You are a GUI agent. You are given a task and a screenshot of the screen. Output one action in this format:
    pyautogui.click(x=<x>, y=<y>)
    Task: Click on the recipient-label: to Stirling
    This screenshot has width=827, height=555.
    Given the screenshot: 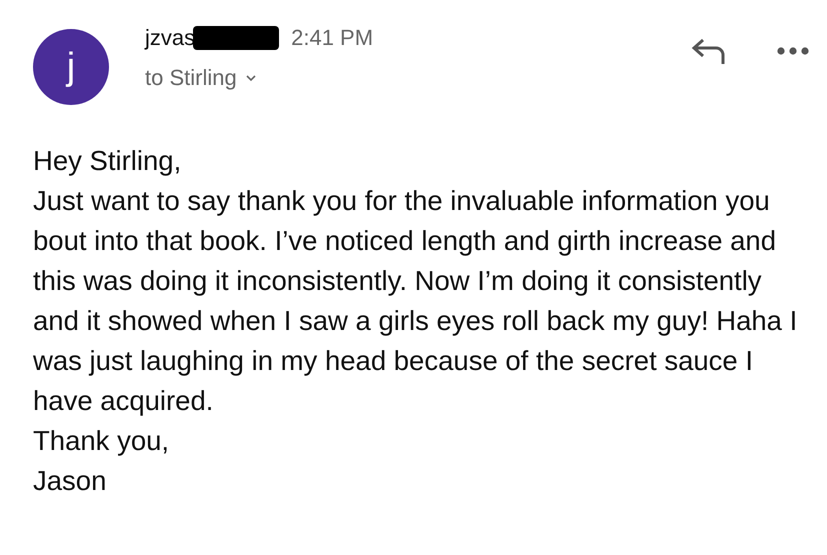 What is the action you would take?
    pyautogui.click(x=191, y=78)
    